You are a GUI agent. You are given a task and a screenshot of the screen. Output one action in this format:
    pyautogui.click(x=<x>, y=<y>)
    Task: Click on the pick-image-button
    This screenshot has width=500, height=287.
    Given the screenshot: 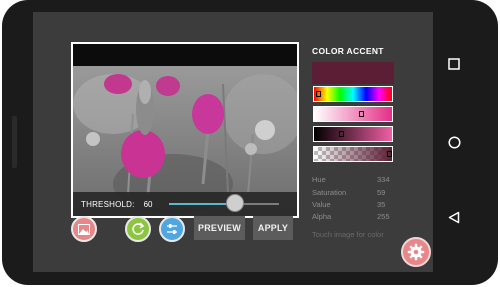 What is the action you would take?
    pyautogui.click(x=84, y=229)
    